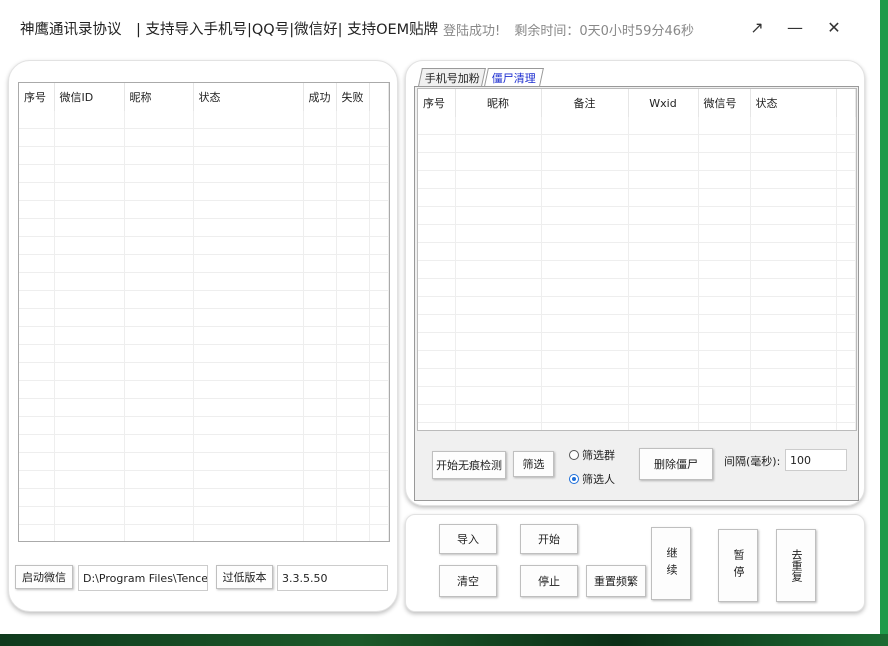  What do you see at coordinates (332, 578) in the screenshot?
I see `version-field: 3.3.5.50` at bounding box center [332, 578].